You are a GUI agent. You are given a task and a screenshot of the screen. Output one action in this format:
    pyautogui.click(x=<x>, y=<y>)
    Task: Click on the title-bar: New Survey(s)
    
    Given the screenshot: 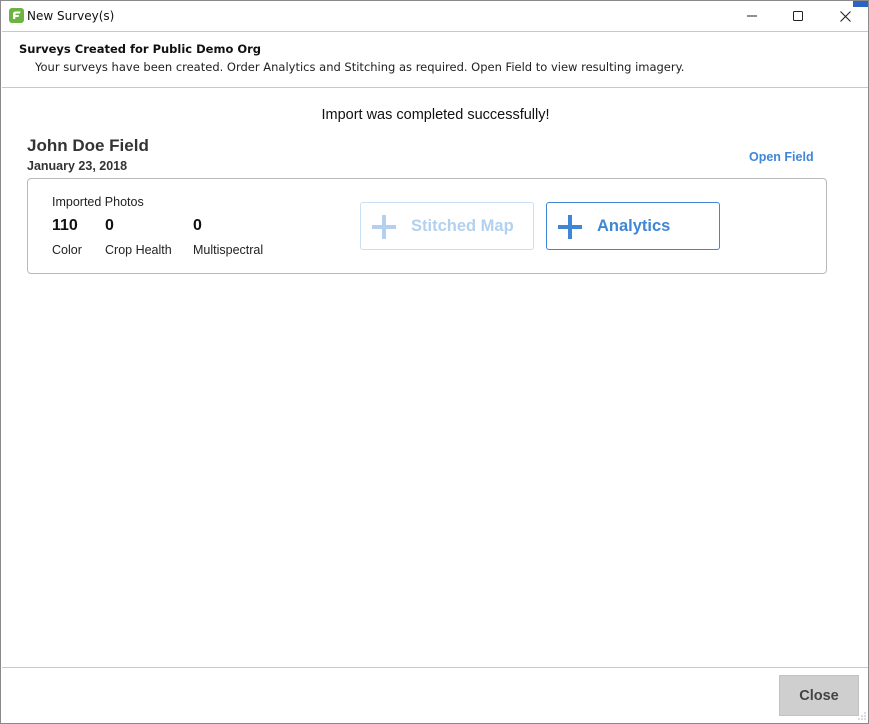 What is the action you would take?
    pyautogui.click(x=434, y=16)
    